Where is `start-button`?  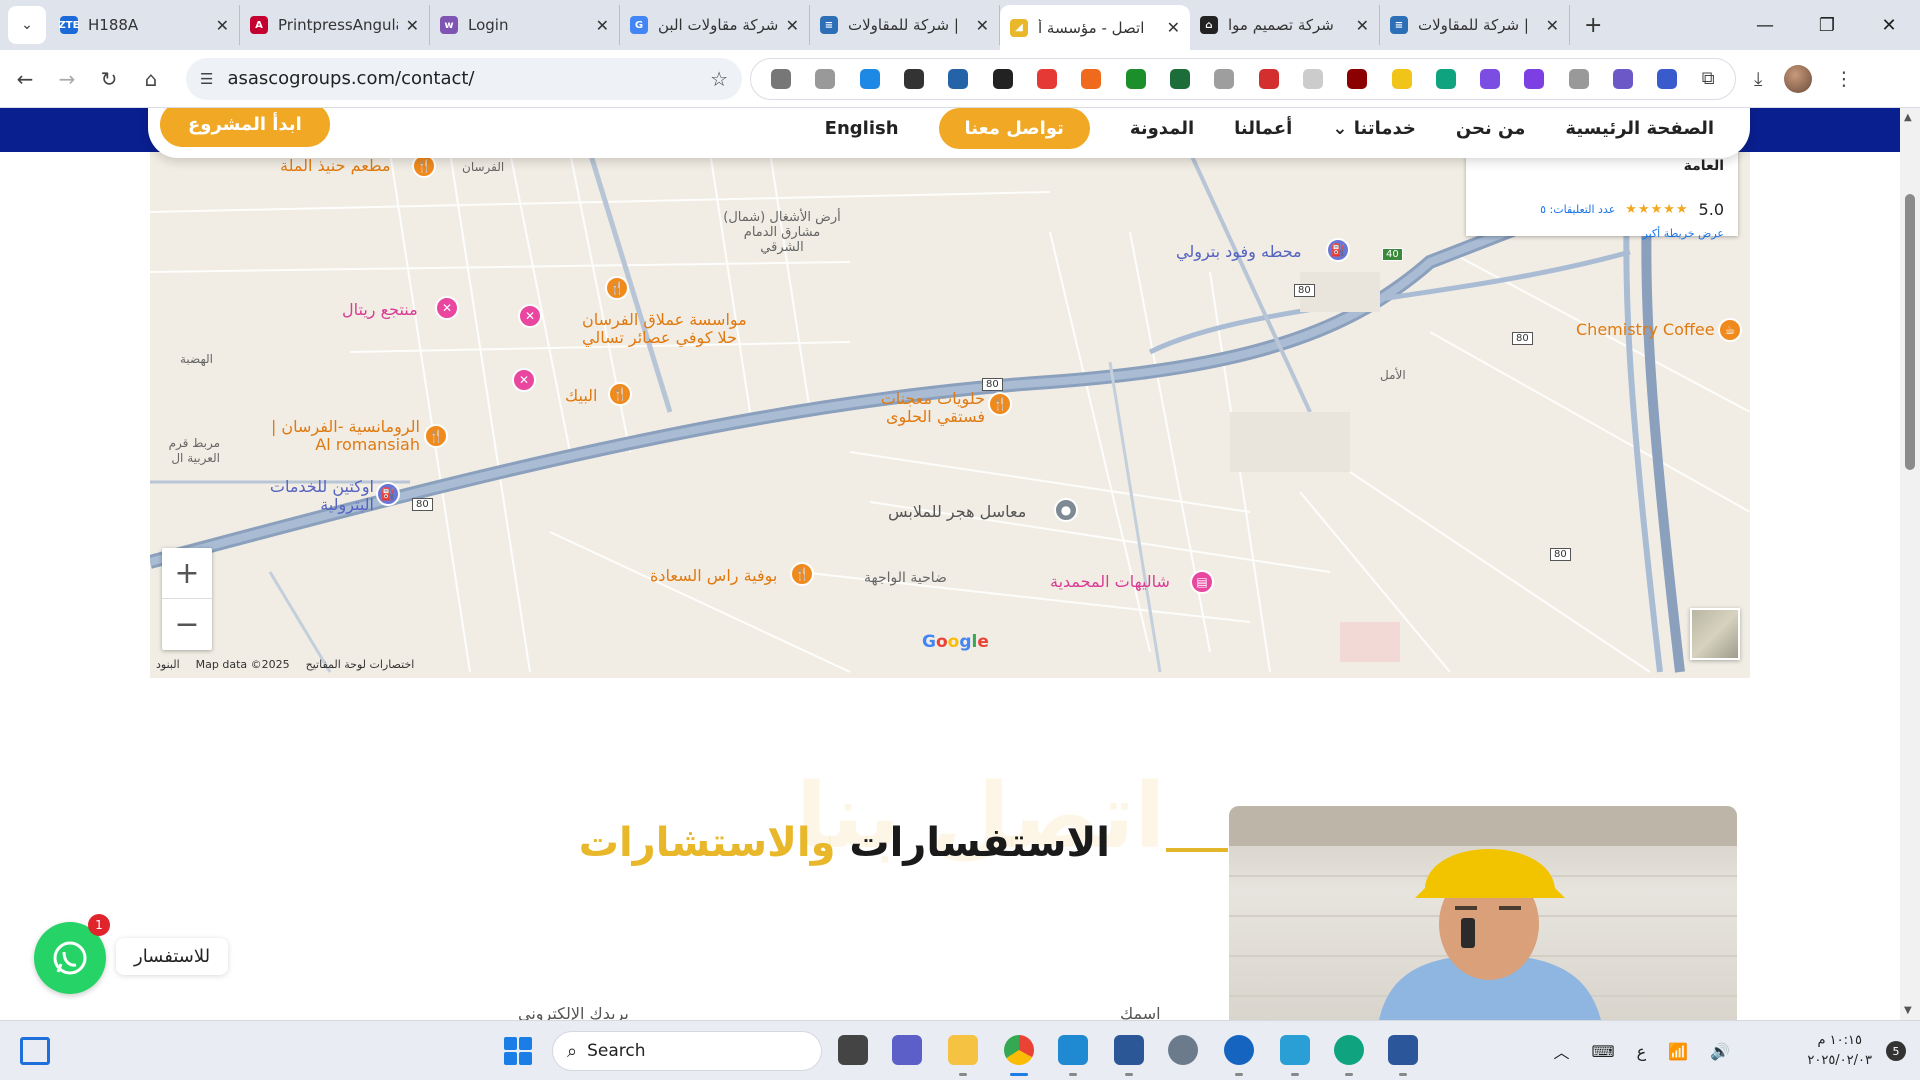
start-button is located at coordinates (518, 1051).